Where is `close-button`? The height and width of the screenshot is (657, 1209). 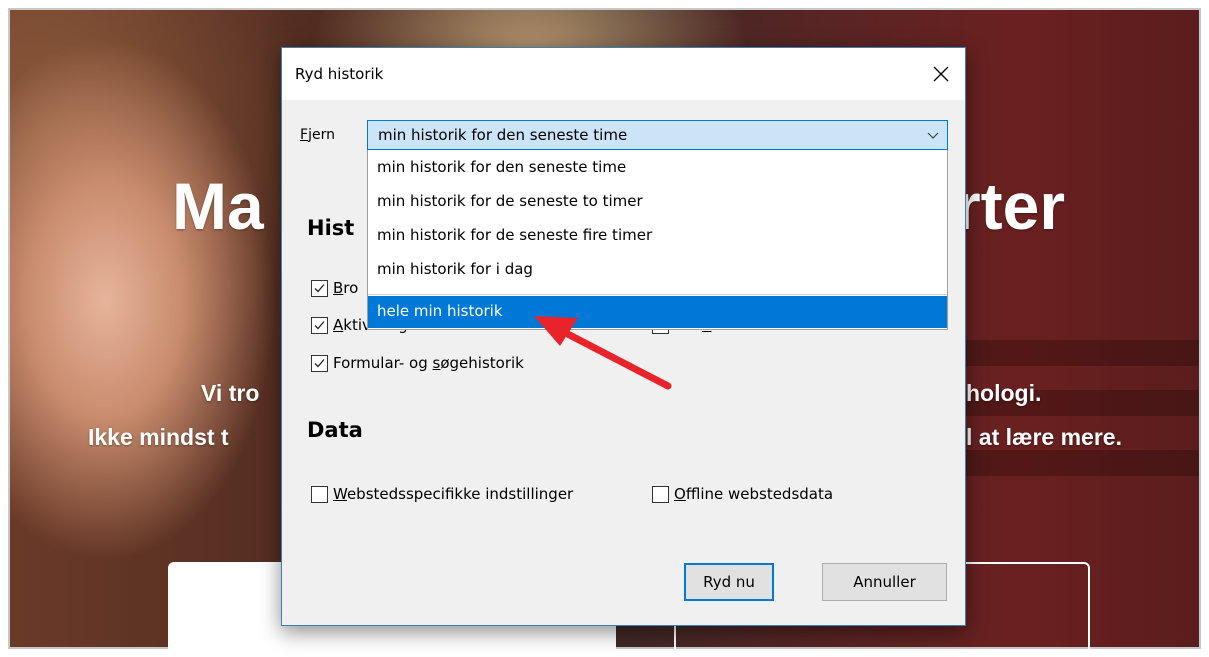 close-button is located at coordinates (941, 74).